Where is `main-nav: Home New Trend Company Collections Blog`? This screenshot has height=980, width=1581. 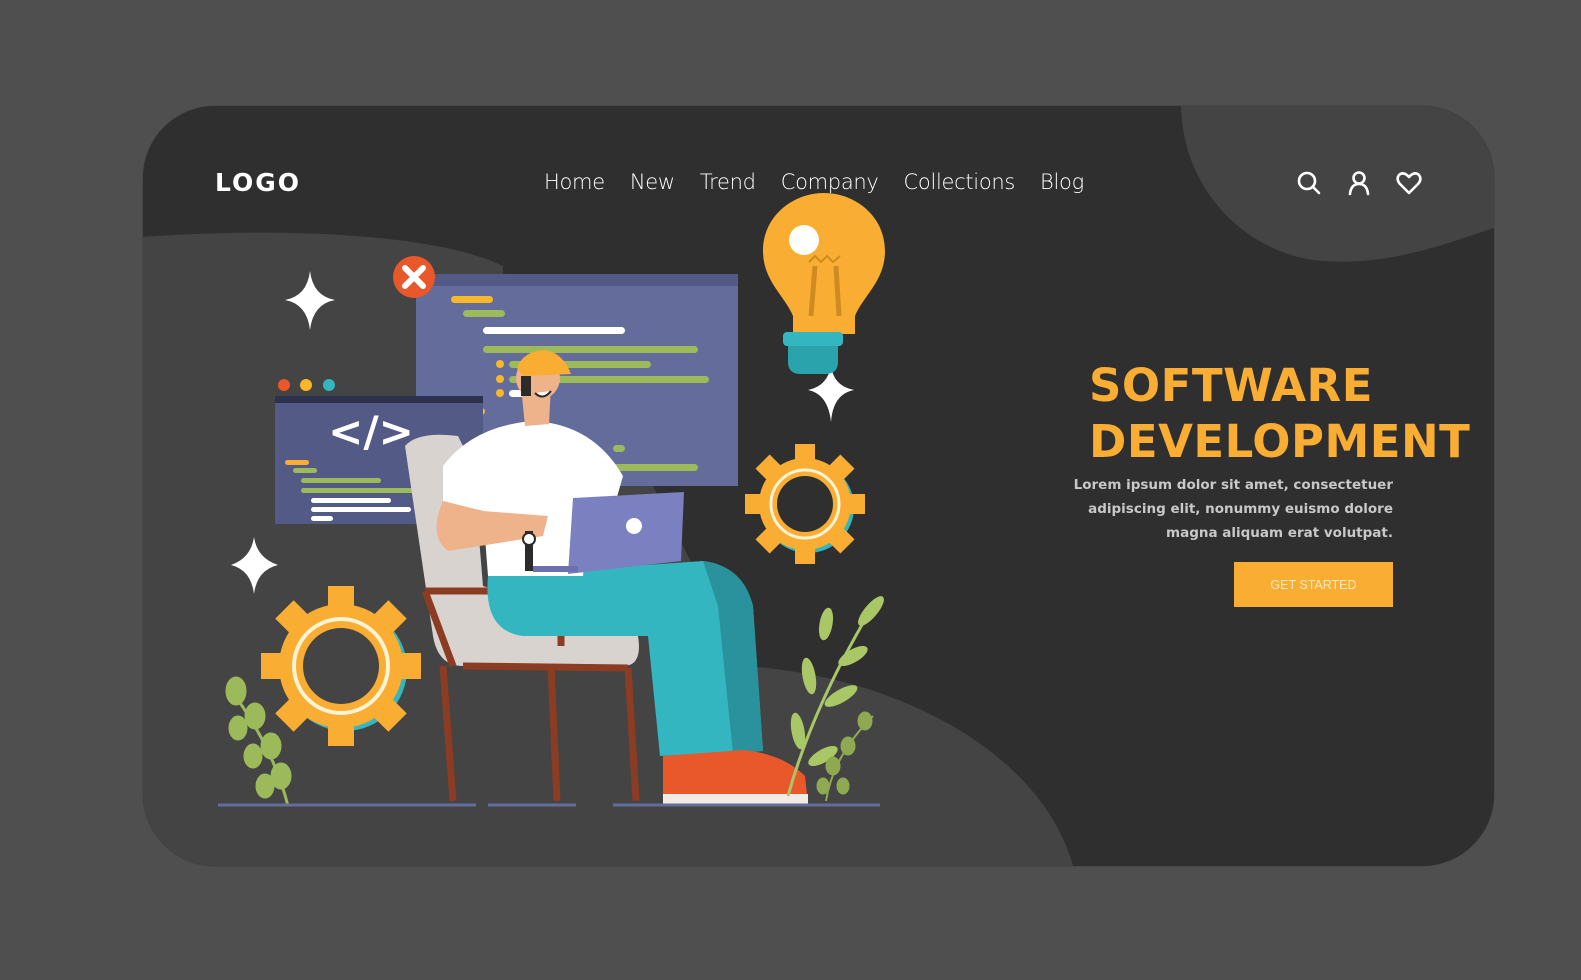 main-nav: Home New Trend Company Collections Blog is located at coordinates (826, 182).